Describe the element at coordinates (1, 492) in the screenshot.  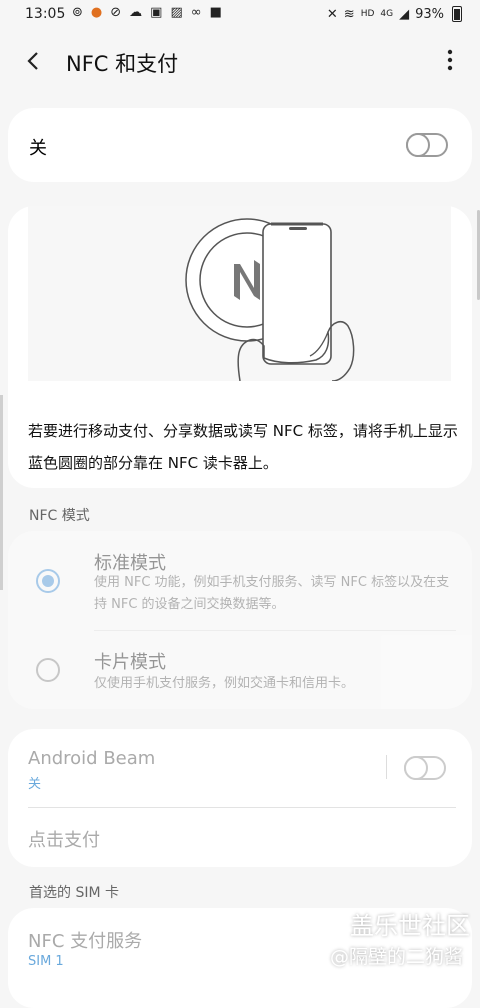
I see `edge-indicator` at that location.